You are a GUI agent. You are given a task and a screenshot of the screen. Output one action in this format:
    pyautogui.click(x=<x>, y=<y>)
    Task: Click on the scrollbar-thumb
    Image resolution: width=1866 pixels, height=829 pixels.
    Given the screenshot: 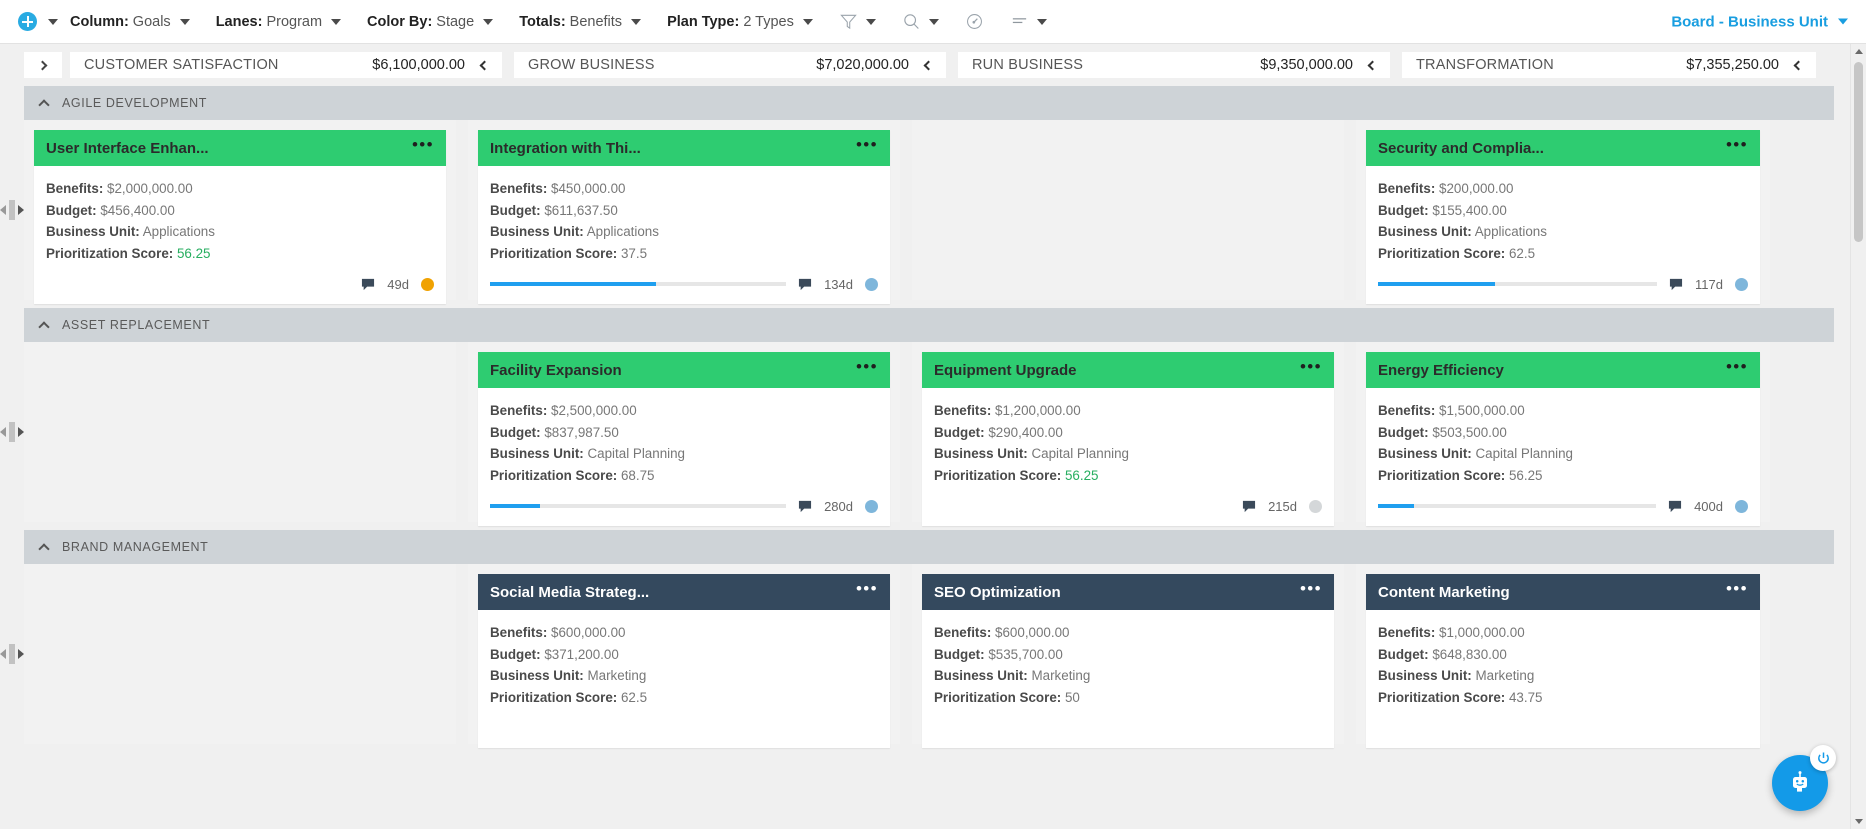 What is the action you would take?
    pyautogui.click(x=1858, y=152)
    